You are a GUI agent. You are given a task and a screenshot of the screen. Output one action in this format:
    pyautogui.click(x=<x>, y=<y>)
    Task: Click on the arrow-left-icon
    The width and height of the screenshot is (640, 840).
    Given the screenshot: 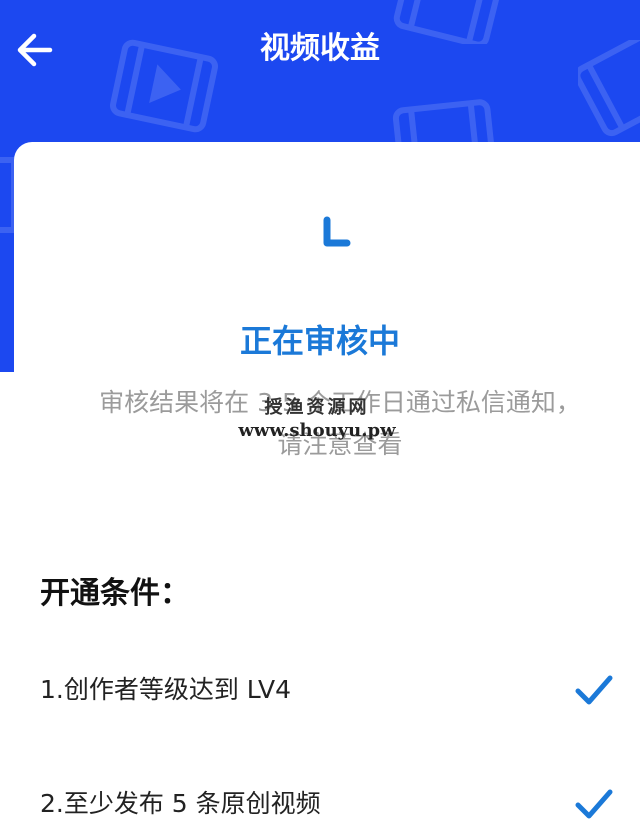 What is the action you would take?
    pyautogui.click(x=35, y=50)
    